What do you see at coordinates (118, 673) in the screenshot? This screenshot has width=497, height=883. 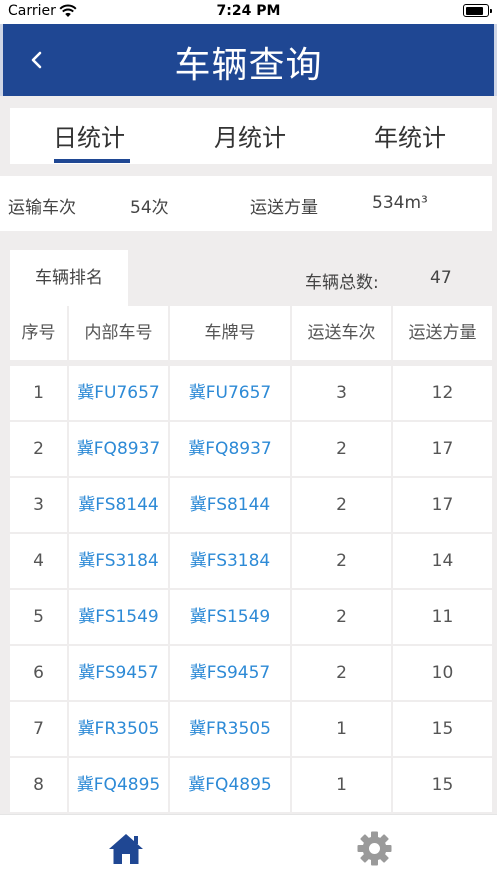 I see `internal-number-link: 冀FS9457` at bounding box center [118, 673].